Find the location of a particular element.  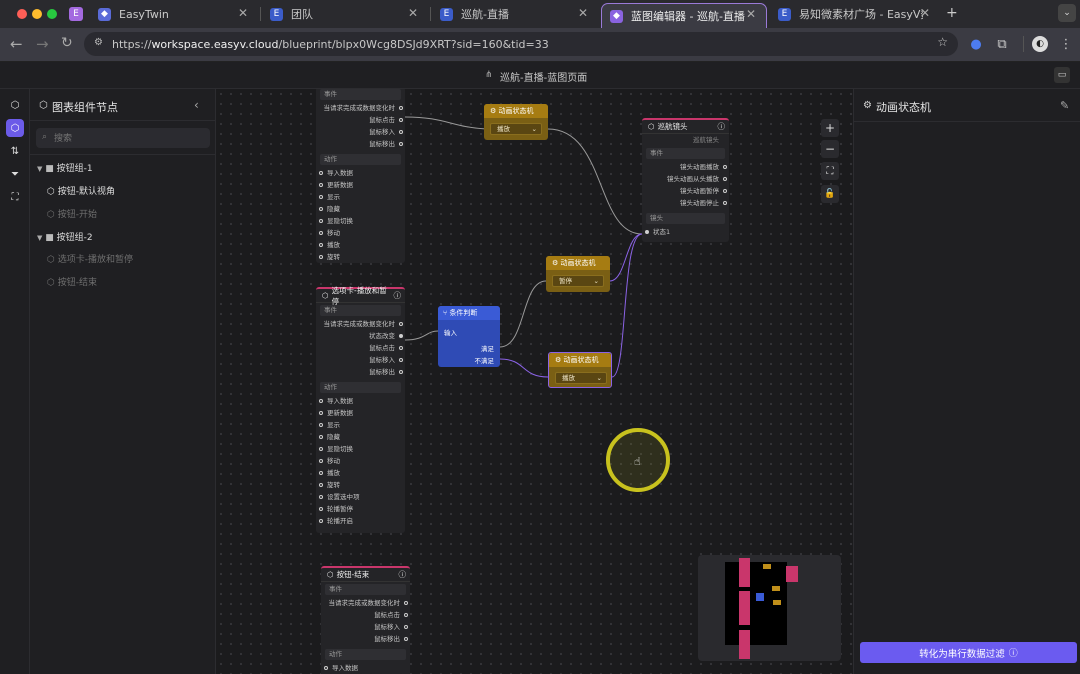

back-icon: ← is located at coordinates (16, 44).